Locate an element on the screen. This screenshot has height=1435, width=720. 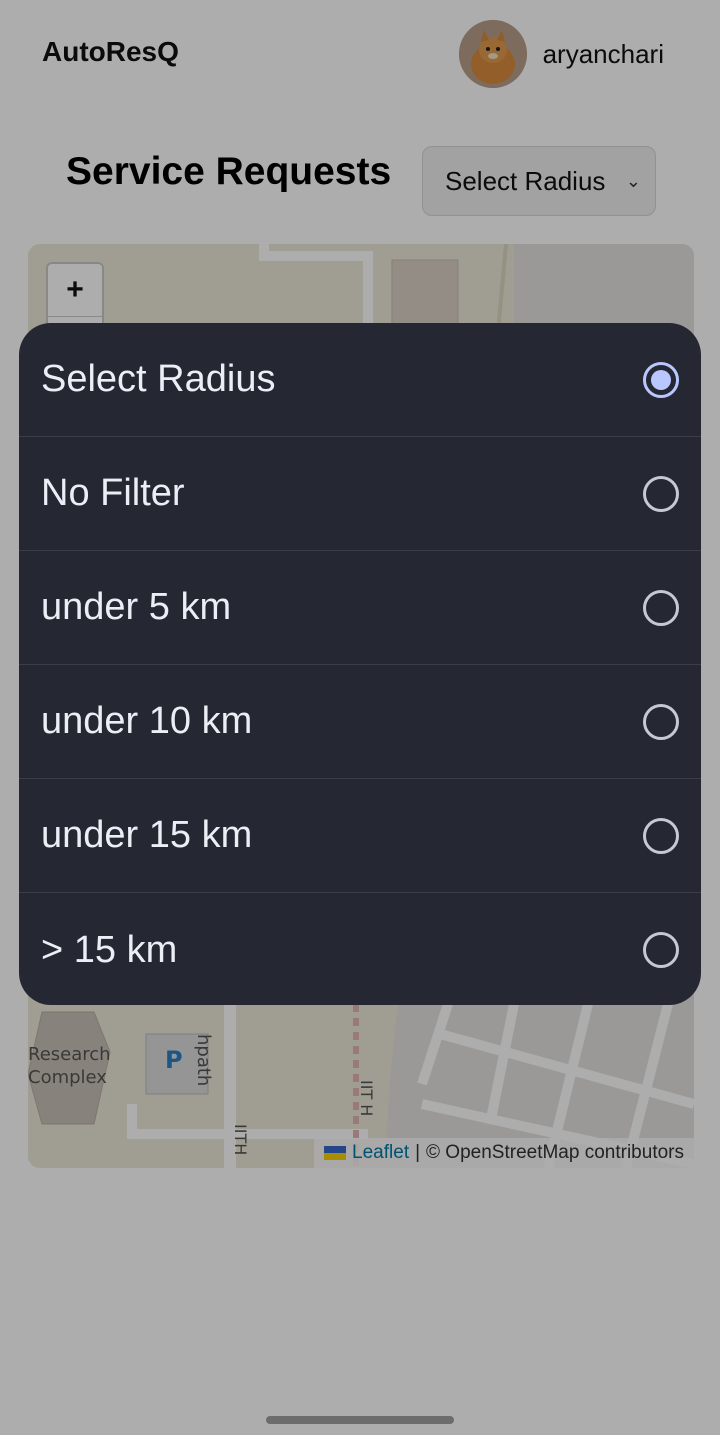
option-label: Select Radius is located at coordinates (158, 379).